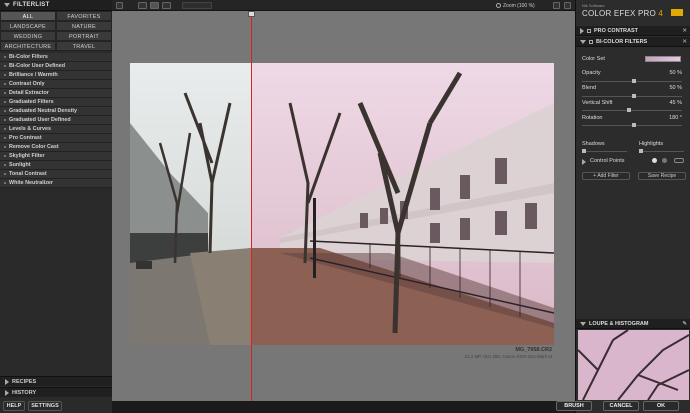  What do you see at coordinates (654, 160) in the screenshot?
I see `add-control-point-icon` at bounding box center [654, 160].